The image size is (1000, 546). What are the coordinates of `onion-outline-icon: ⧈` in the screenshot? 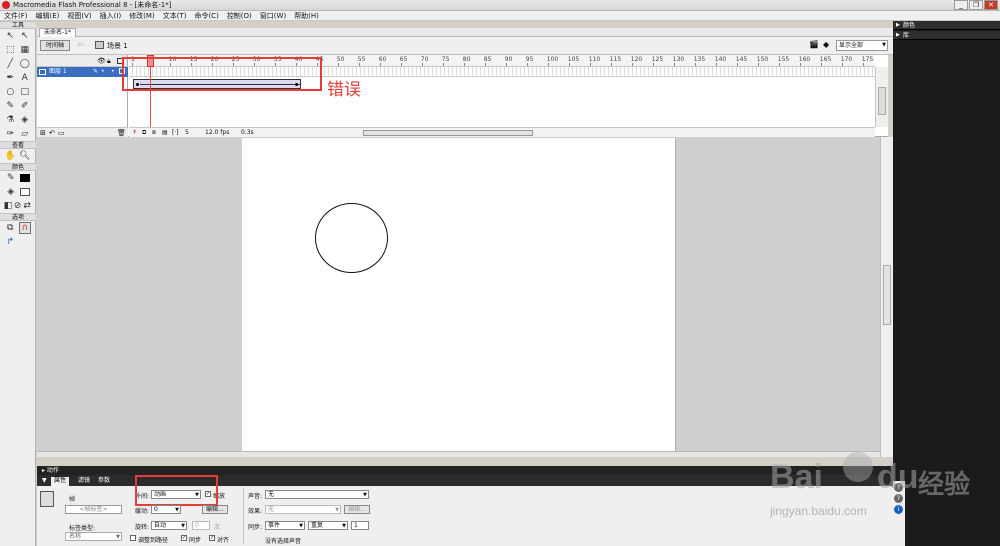 It's located at (154, 133).